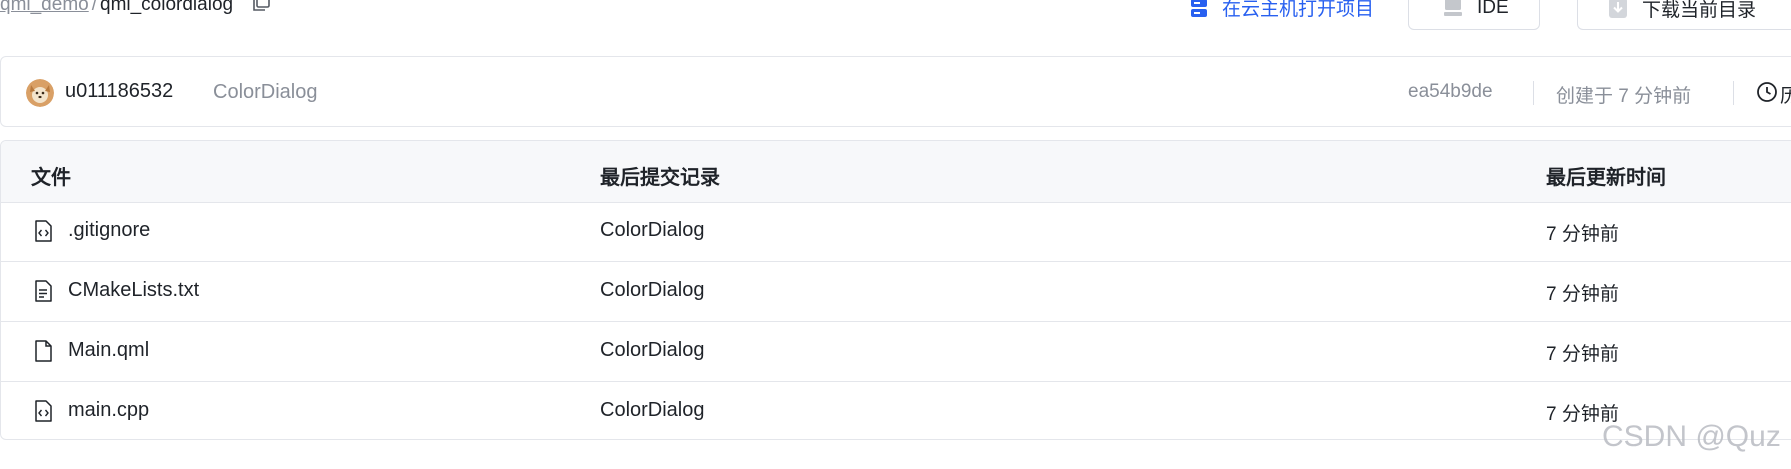  I want to click on column-header-last-updated: 最后更新时间, so click(1606, 178).